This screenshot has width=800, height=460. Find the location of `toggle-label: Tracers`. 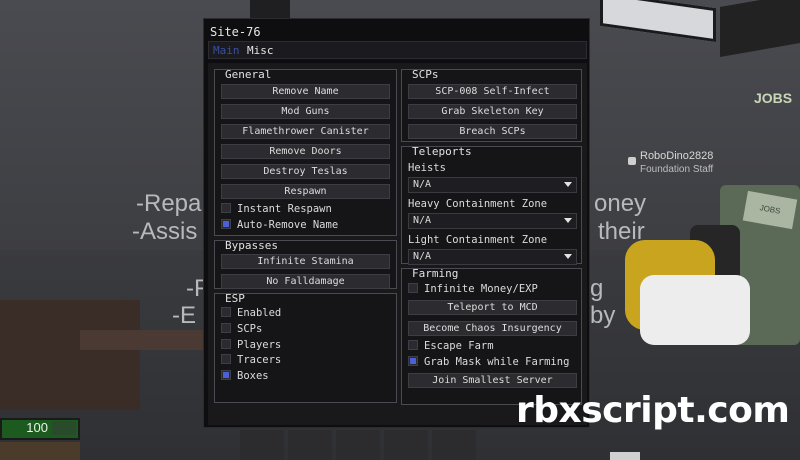

toggle-label: Tracers is located at coordinates (259, 360).